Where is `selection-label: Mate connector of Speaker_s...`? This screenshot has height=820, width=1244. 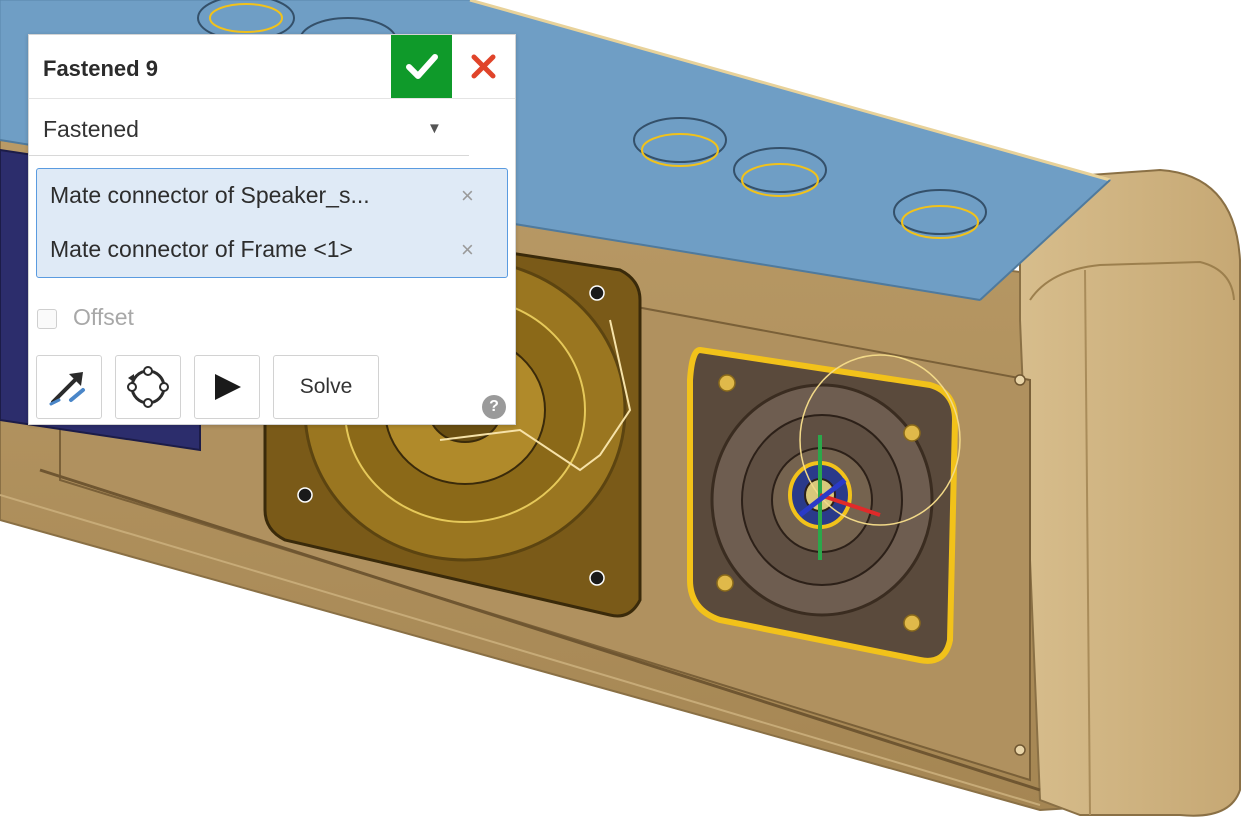
selection-label: Mate connector of Speaker_s... is located at coordinates (210, 195).